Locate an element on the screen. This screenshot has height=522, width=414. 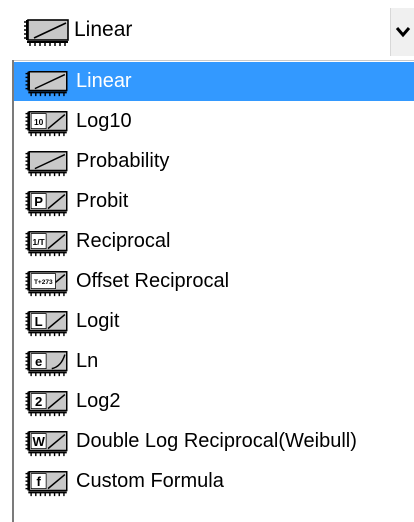
dropdown-option-label: Reciprocal is located at coordinates (123, 241).